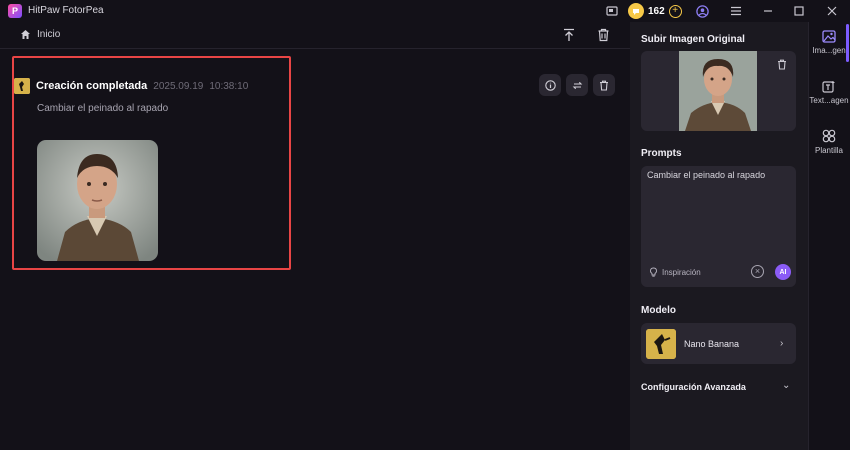 Image resolution: width=850 pixels, height=450 pixels. Describe the element at coordinates (829, 50) in the screenshot. I see `rail-tab-image-label: Ima...gen` at that location.